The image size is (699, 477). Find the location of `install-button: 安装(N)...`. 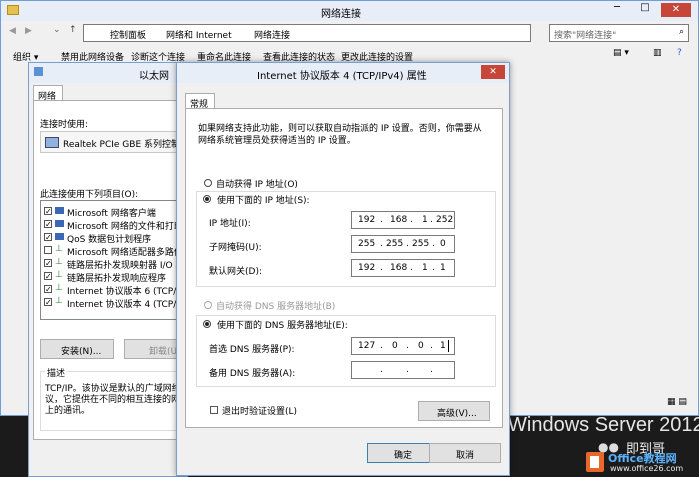

install-button: 安装(N)... is located at coordinates (77, 349).